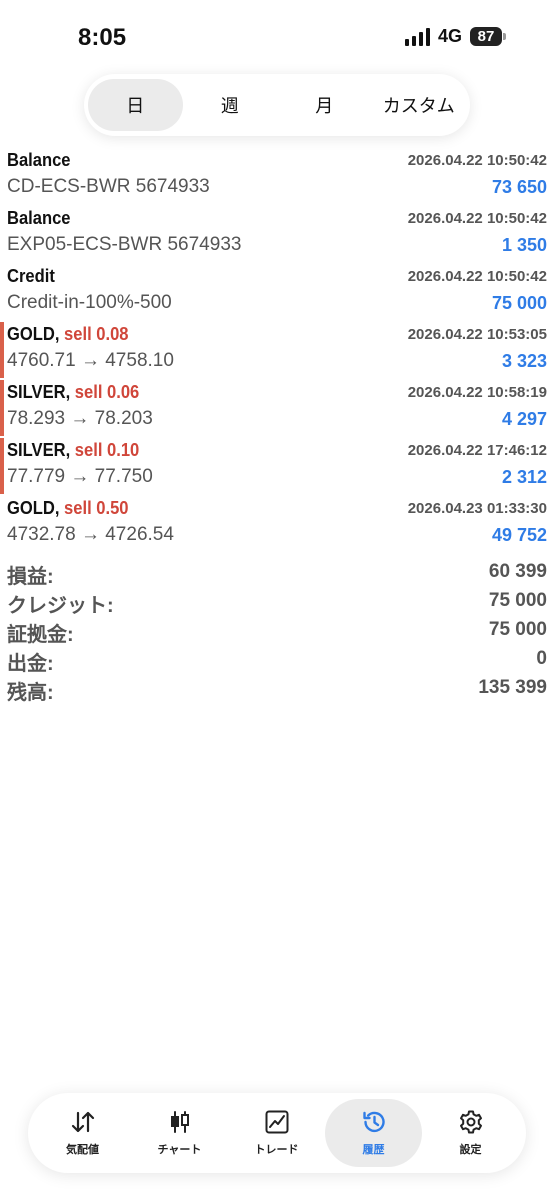  I want to click on row-datetime: 2026.04.22 10:53:05, so click(477, 334).